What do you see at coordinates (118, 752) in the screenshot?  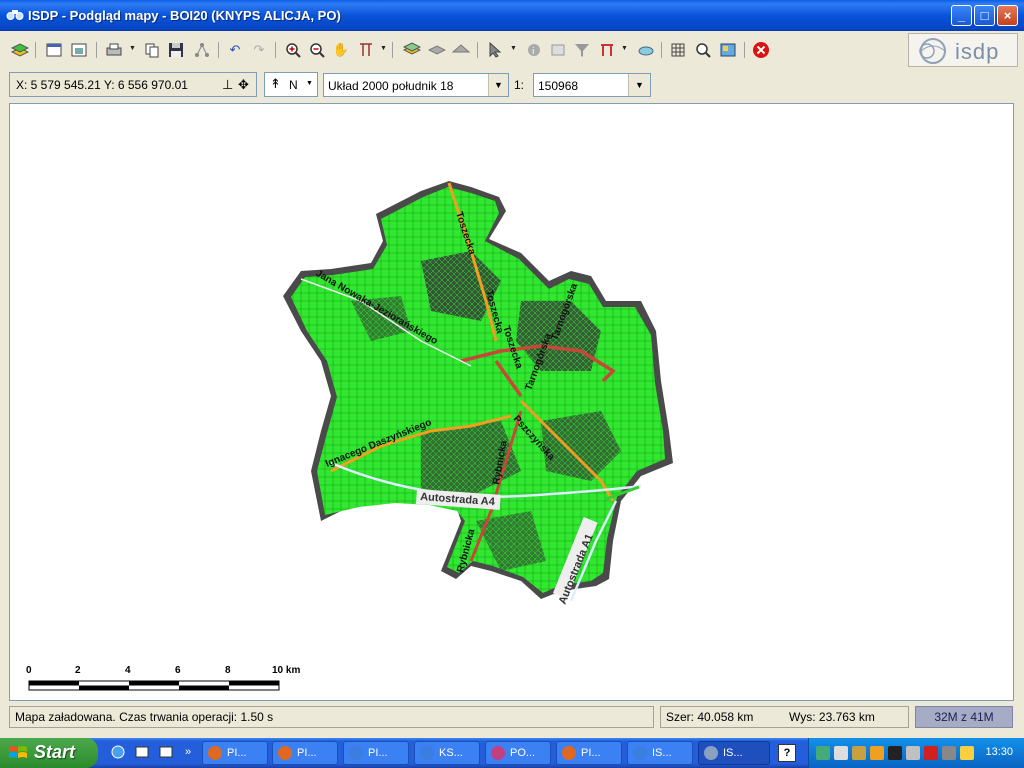 I see `ie-quicklaunch-icon` at bounding box center [118, 752].